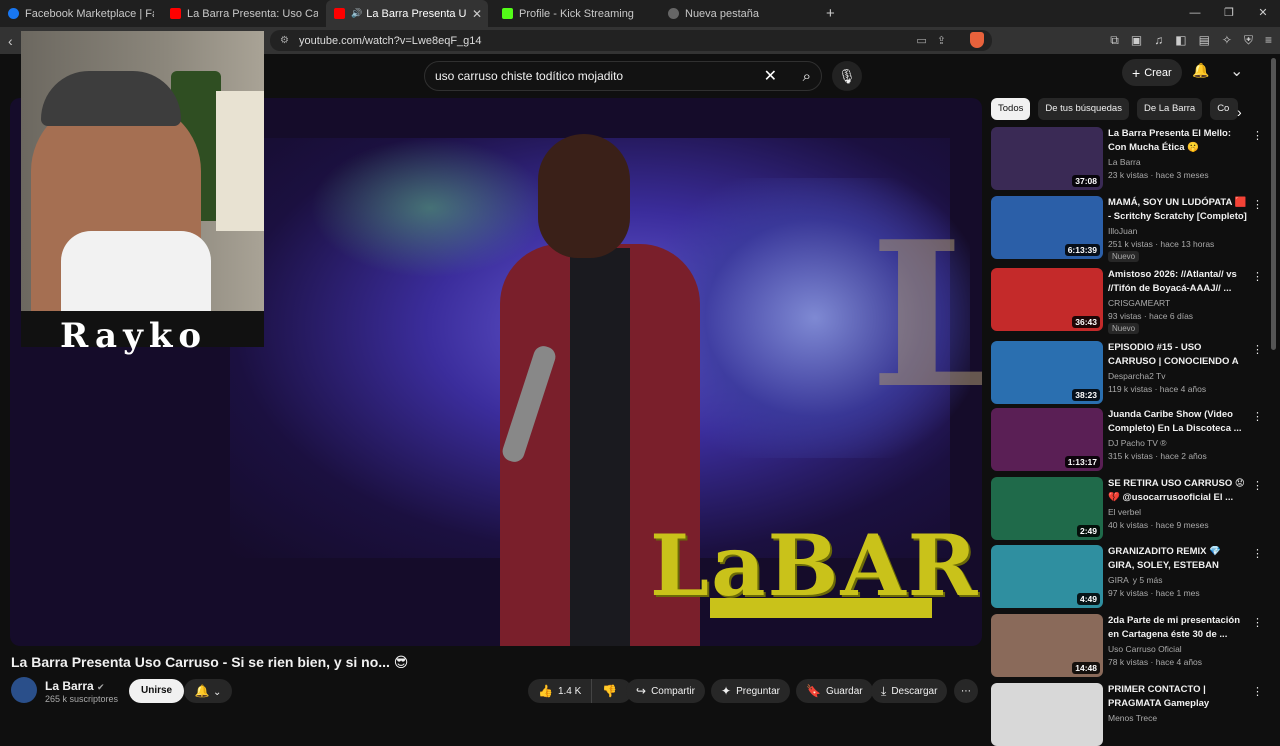  I want to click on vpn-icon: ⛨, so click(1248, 40).